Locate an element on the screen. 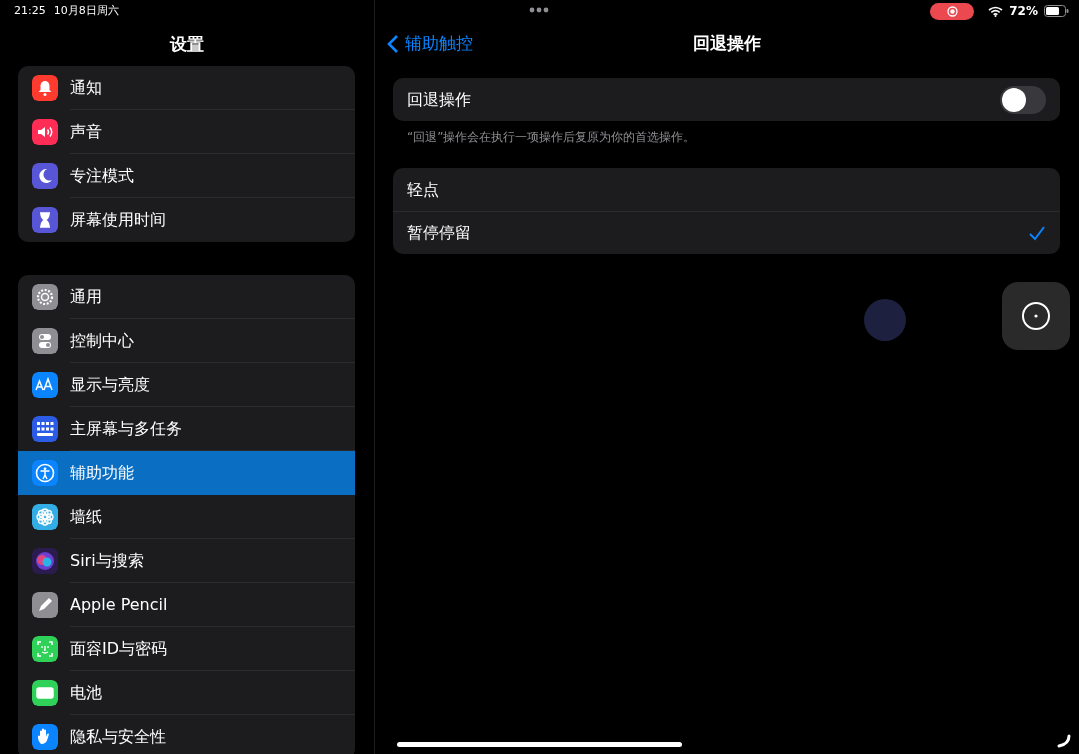 The width and height of the screenshot is (1079, 754). multitasking-dots-icon is located at coordinates (539, 10).